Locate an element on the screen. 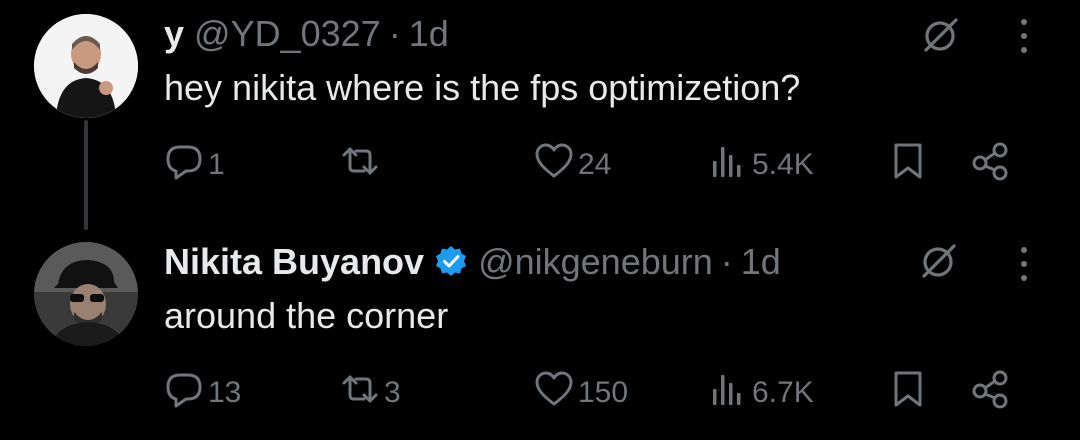 Image resolution: width=1080 pixels, height=440 pixels. action-bar: 13 3 150 6.7K is located at coordinates (604, 393).